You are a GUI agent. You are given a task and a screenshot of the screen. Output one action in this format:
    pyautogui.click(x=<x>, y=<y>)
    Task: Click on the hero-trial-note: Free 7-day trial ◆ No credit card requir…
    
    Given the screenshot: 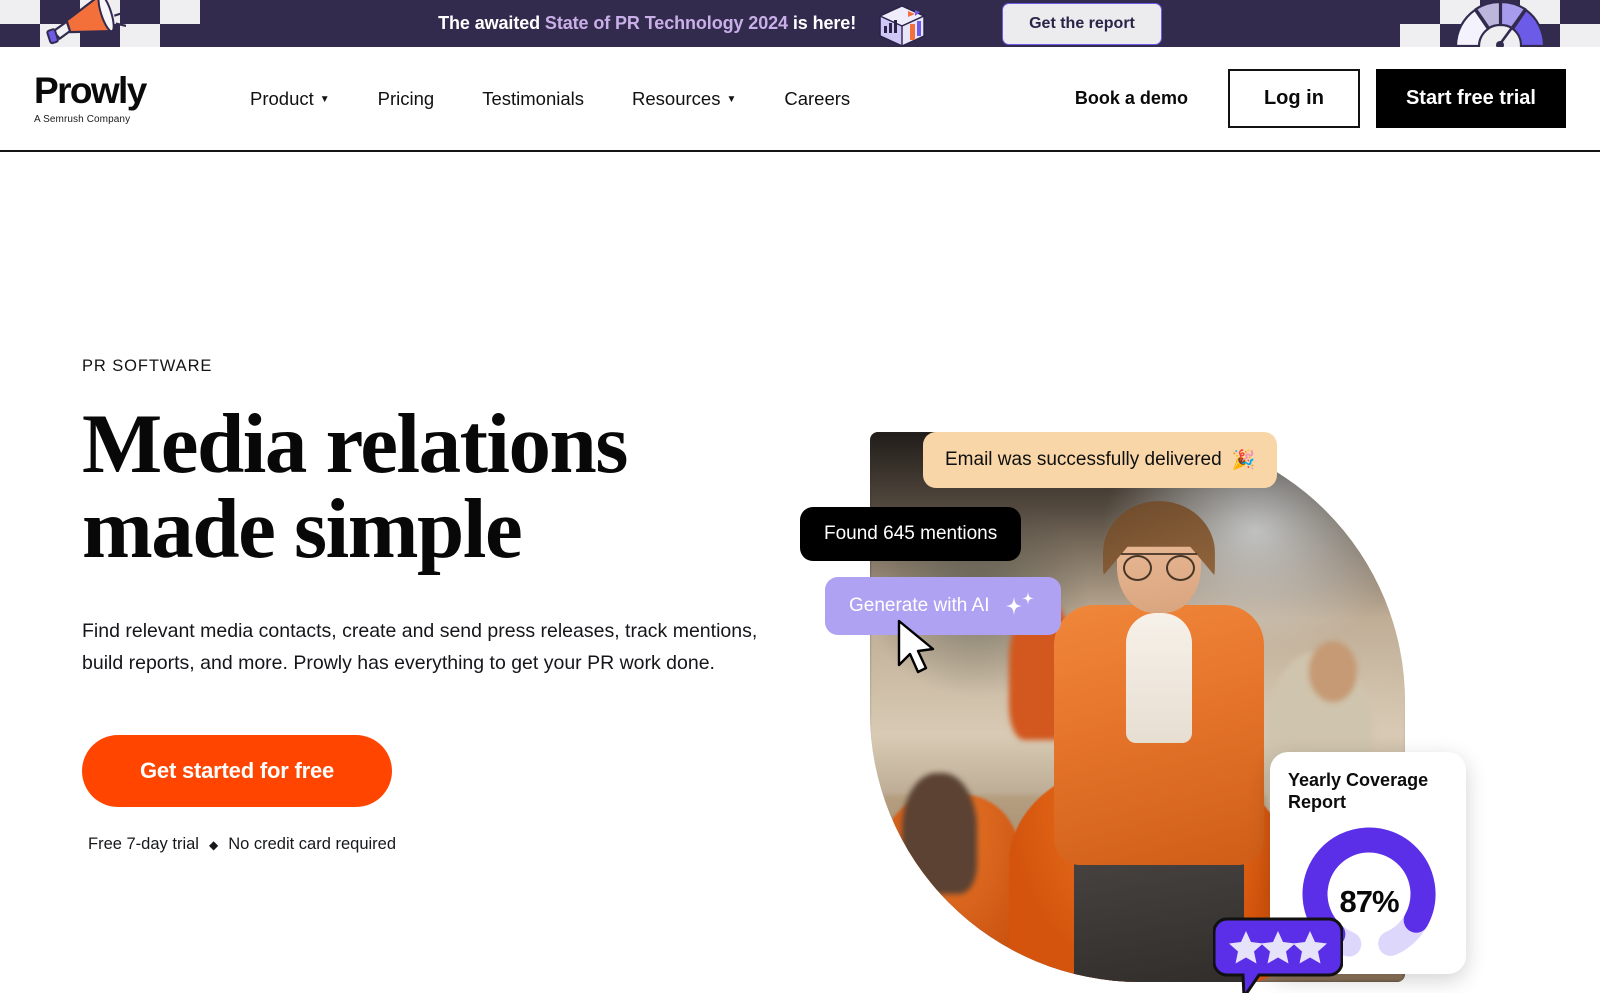 What is the action you would take?
    pyautogui.click(x=435, y=844)
    